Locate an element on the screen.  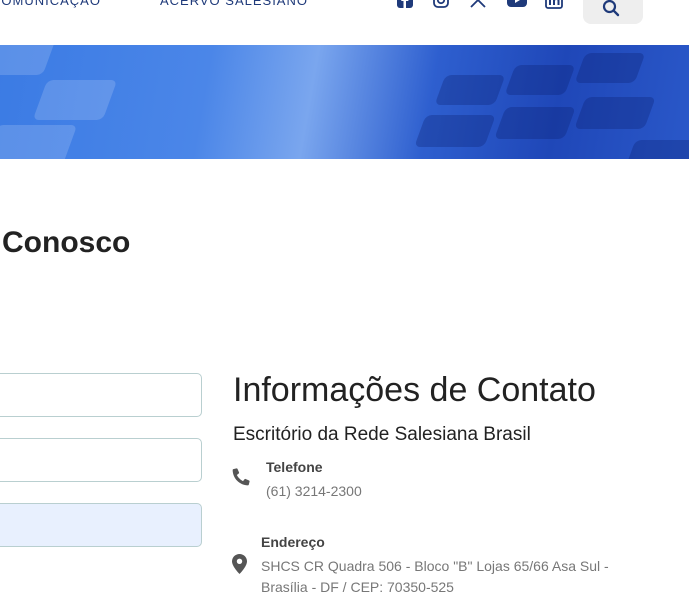
search-button is located at coordinates (613, 12).